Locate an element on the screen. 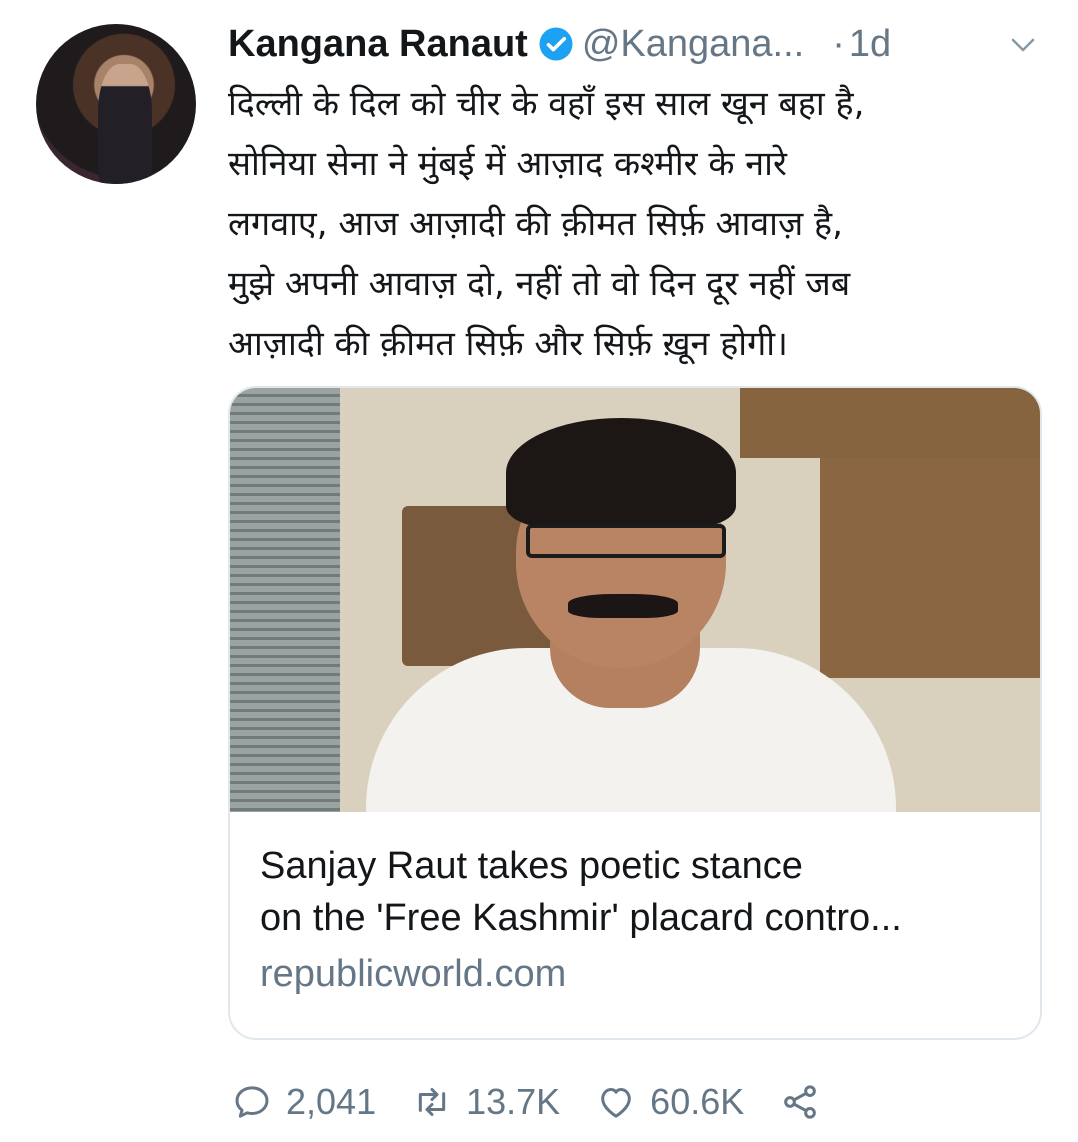 The height and width of the screenshot is (1142, 1078). avatar-figure is located at coordinates (125, 124).